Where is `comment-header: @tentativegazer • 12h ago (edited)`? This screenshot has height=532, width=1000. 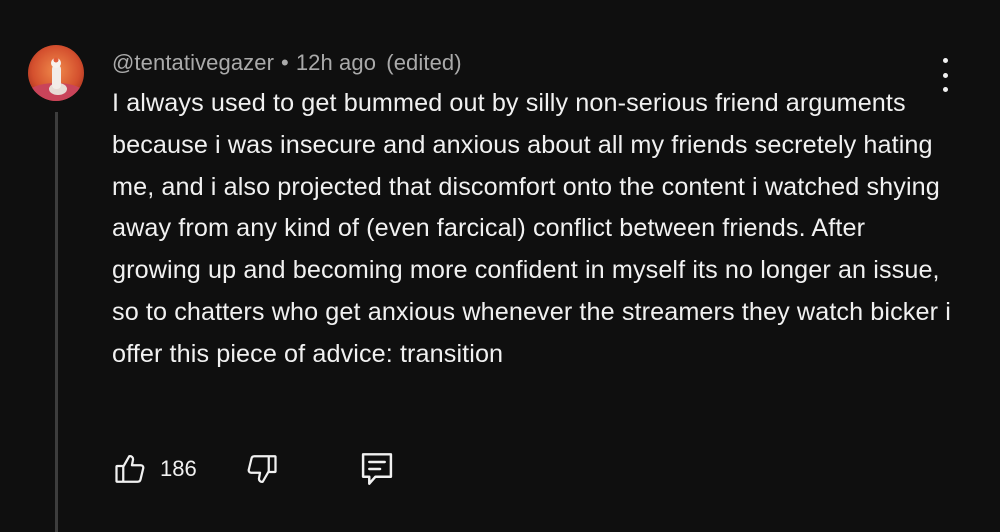
comment-header: @tentativegazer • 12h ago (edited) is located at coordinates (287, 63).